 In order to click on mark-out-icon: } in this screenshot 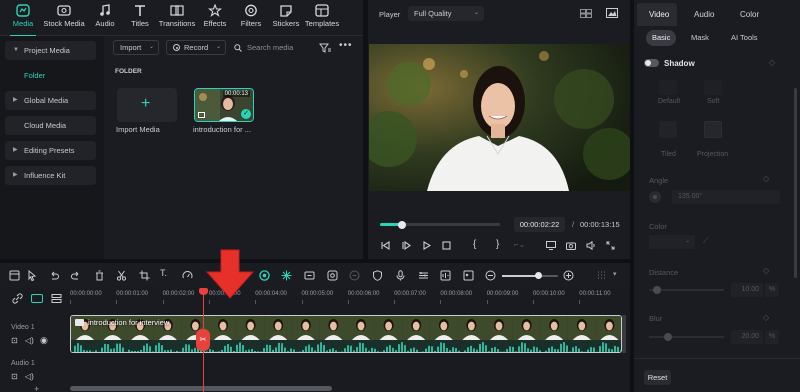, I will do `click(497, 244)`.